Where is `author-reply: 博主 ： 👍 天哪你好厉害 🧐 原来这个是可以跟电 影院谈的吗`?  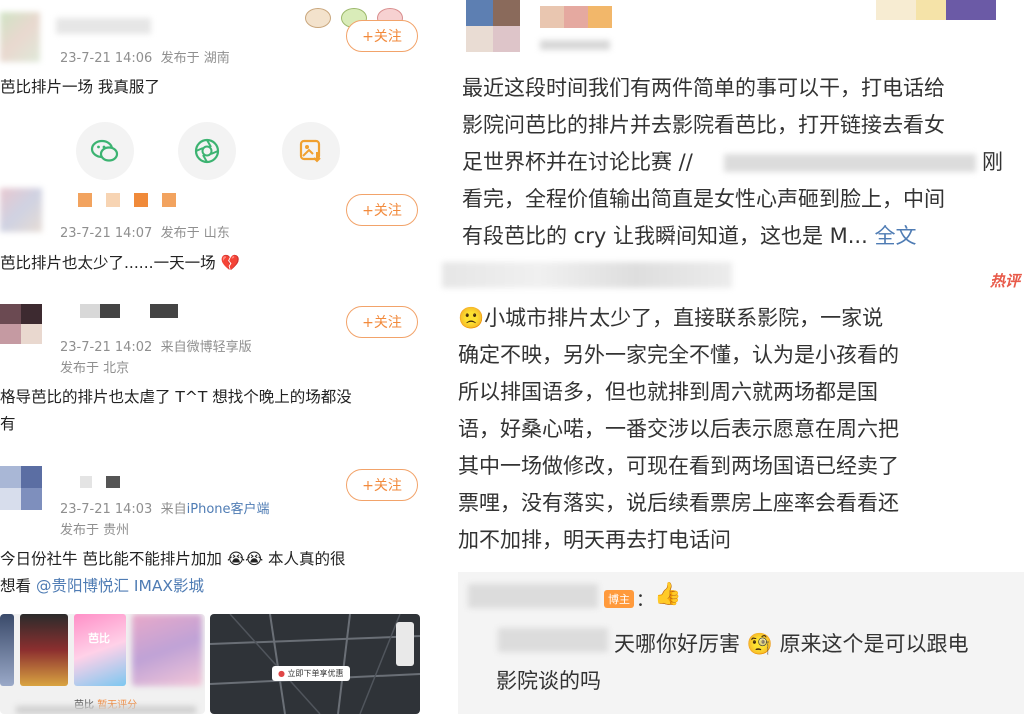 author-reply: 博主 ： 👍 天哪你好厉害 🧐 原来这个是可以跟电 影院谈的吗 is located at coordinates (741, 643).